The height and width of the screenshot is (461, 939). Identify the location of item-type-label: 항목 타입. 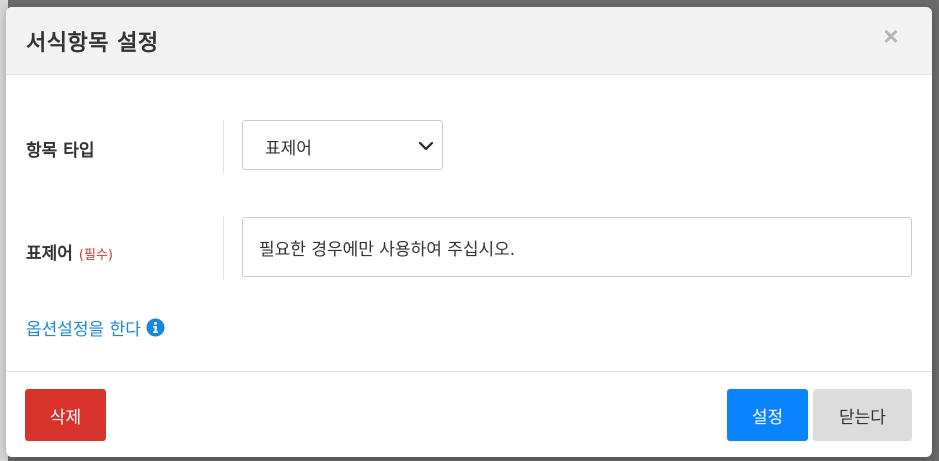
(60, 151).